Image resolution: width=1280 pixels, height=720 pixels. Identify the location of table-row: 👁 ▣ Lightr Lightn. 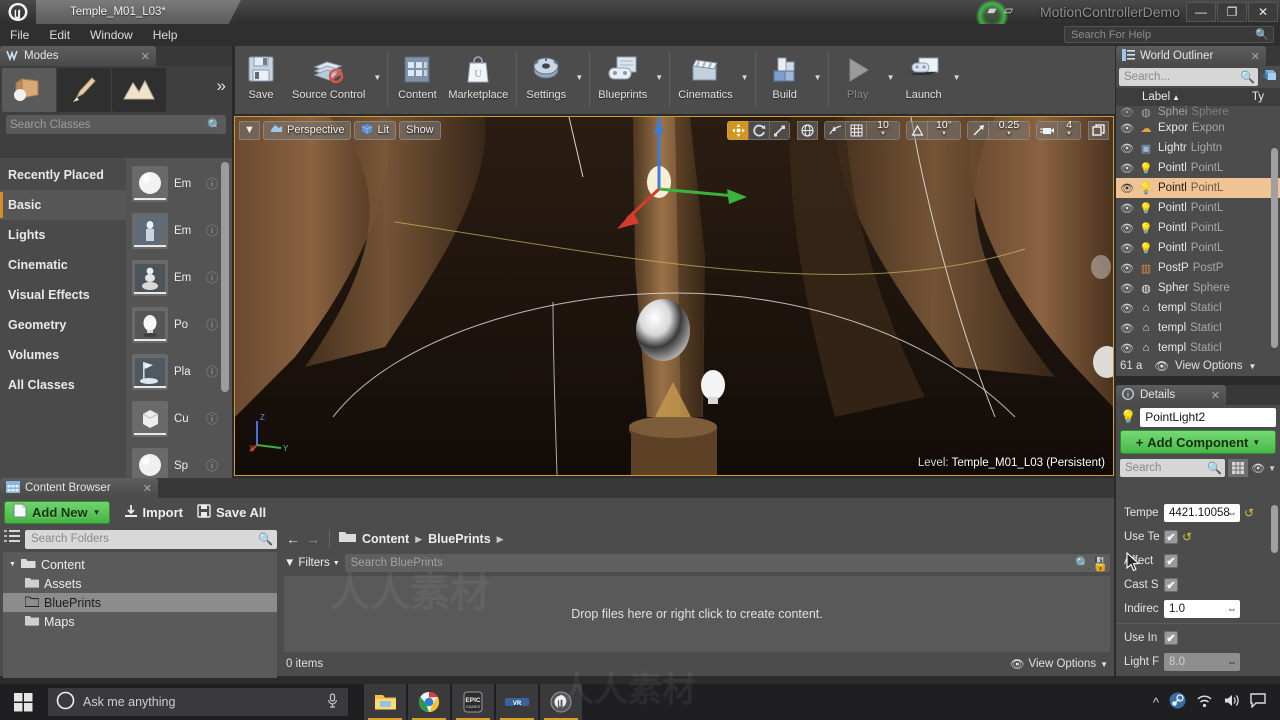
(1198, 148).